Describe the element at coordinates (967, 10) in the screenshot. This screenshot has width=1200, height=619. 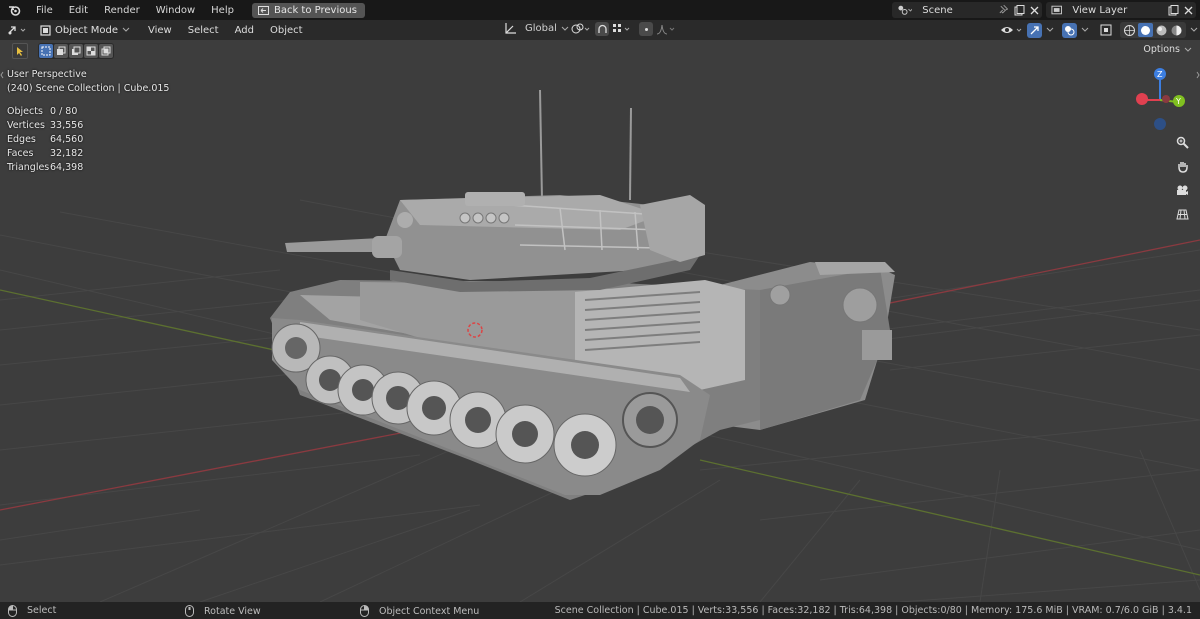
I see `scene-selector: Scene` at that location.